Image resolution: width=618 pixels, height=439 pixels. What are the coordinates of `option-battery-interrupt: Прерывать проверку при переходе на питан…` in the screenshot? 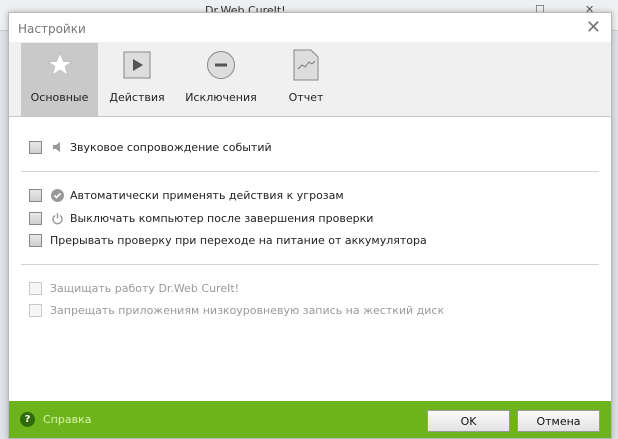 It's located at (228, 240).